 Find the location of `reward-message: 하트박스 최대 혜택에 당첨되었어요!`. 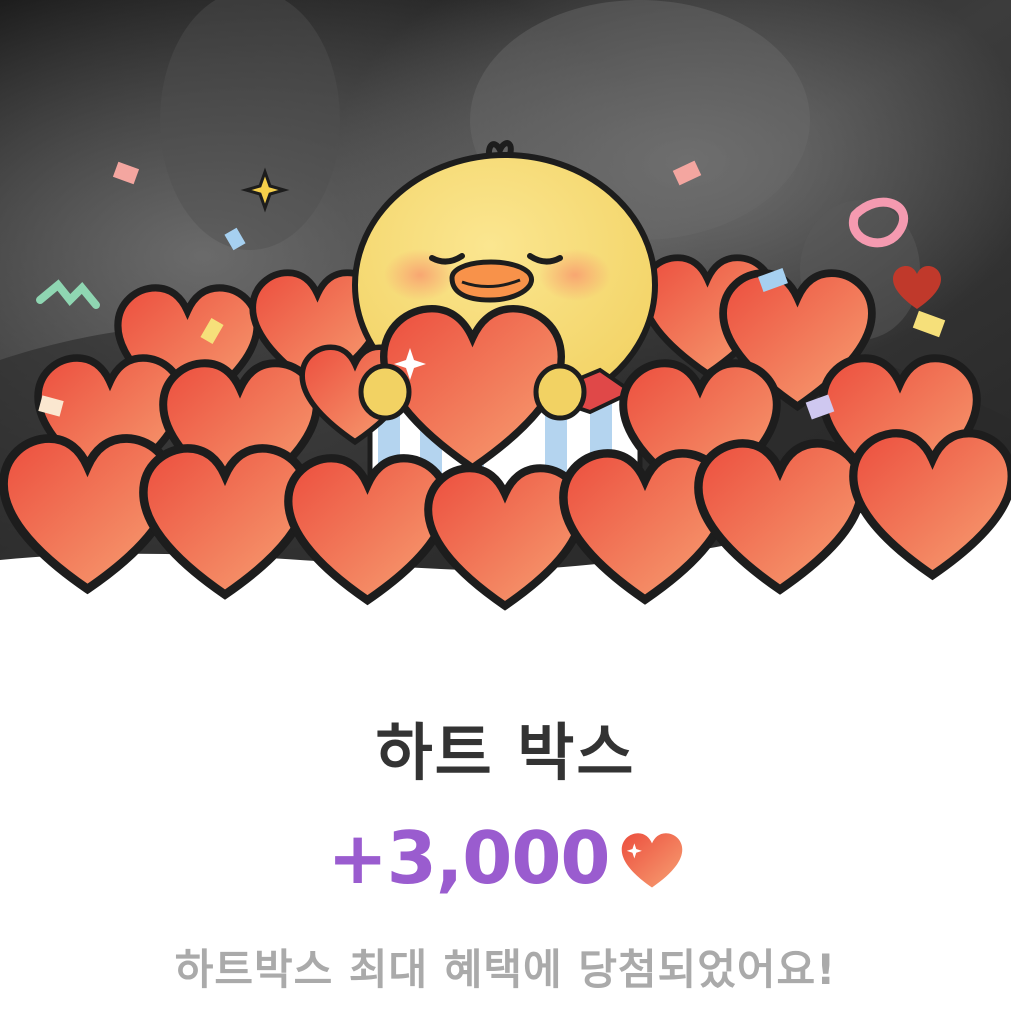

reward-message: 하트박스 최대 혜택에 당첨되었어요! is located at coordinates (505, 969).